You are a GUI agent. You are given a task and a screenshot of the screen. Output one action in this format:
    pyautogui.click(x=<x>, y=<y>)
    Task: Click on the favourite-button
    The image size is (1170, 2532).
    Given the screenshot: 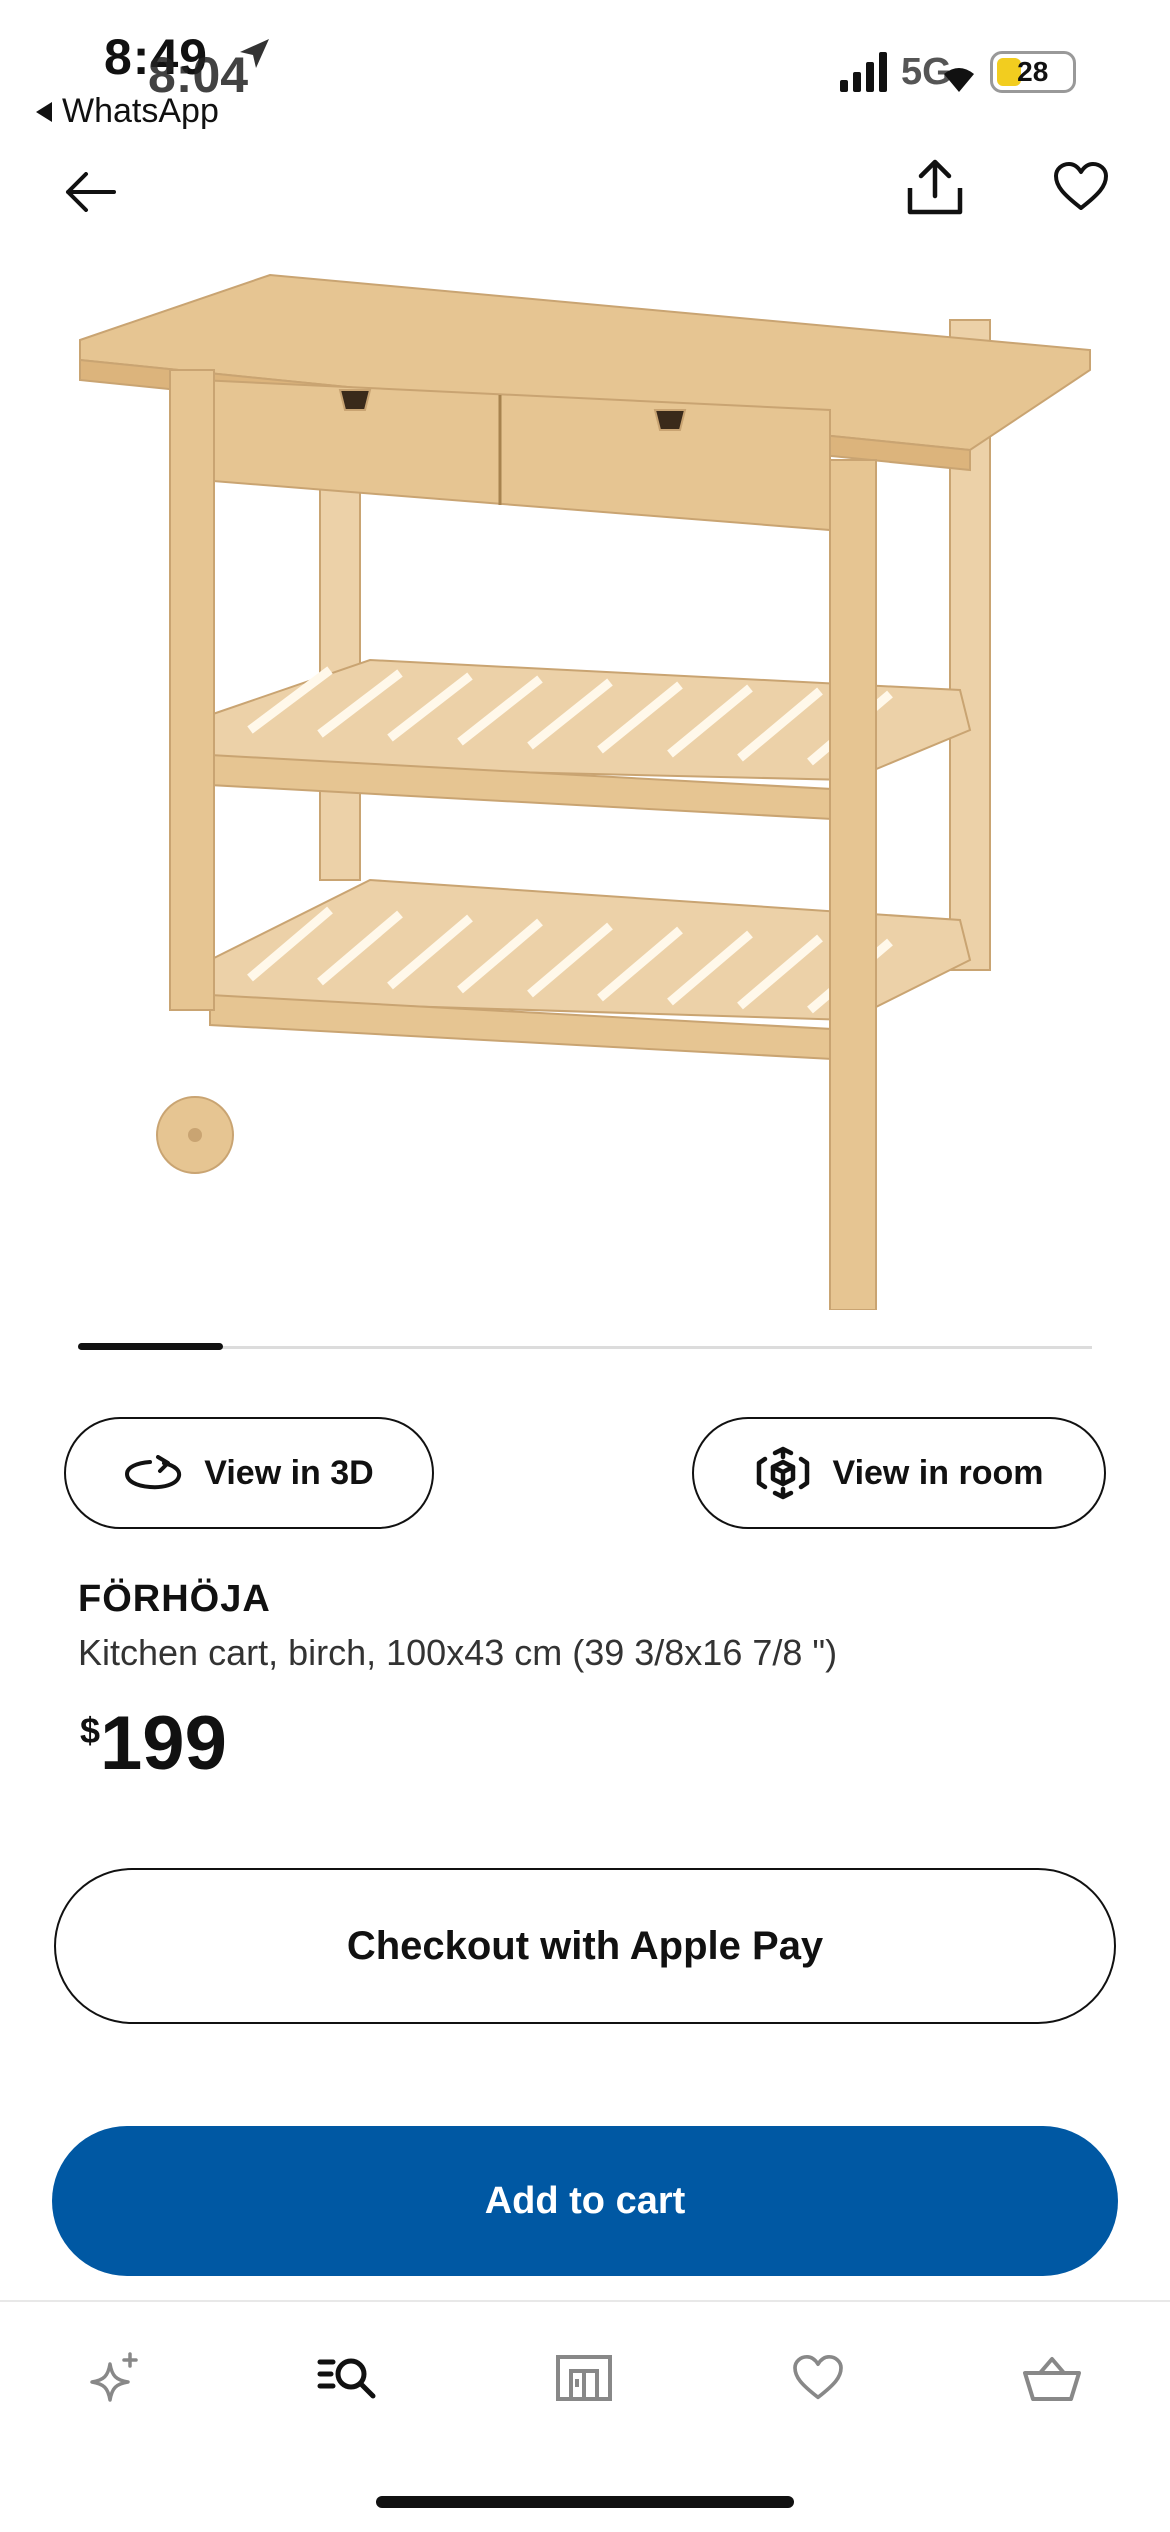 What is the action you would take?
    pyautogui.click(x=1081, y=187)
    